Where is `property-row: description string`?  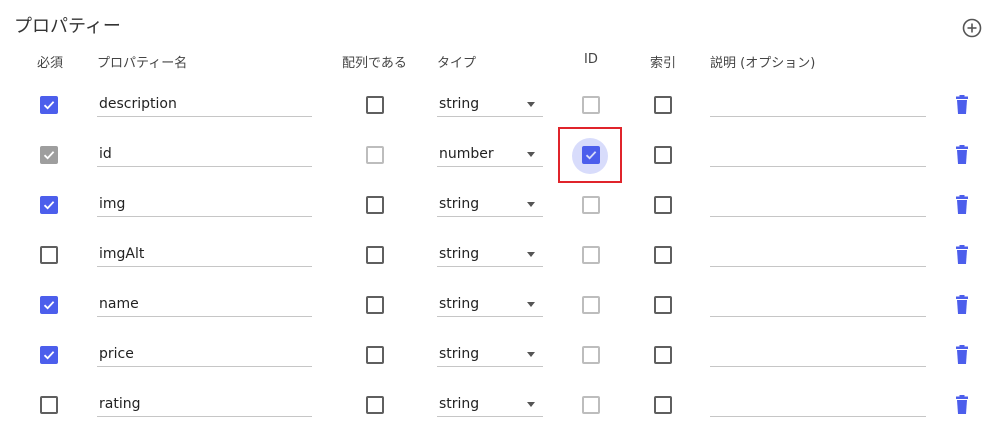 property-row: description string is located at coordinates (496, 105).